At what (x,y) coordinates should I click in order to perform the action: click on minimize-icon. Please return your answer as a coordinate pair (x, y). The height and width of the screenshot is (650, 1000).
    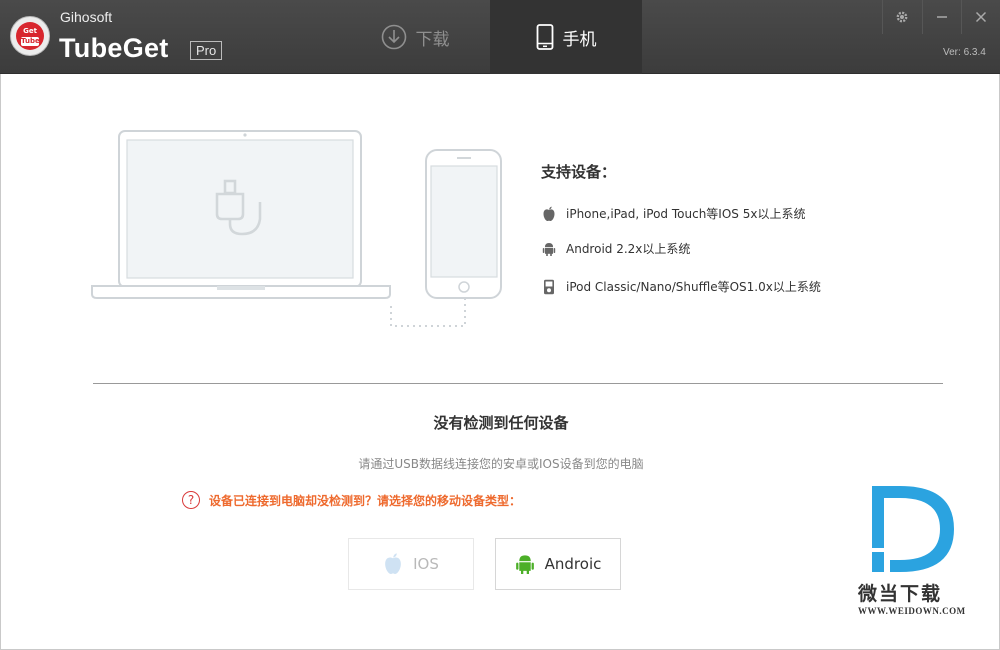
    Looking at the image, I should click on (941, 17).